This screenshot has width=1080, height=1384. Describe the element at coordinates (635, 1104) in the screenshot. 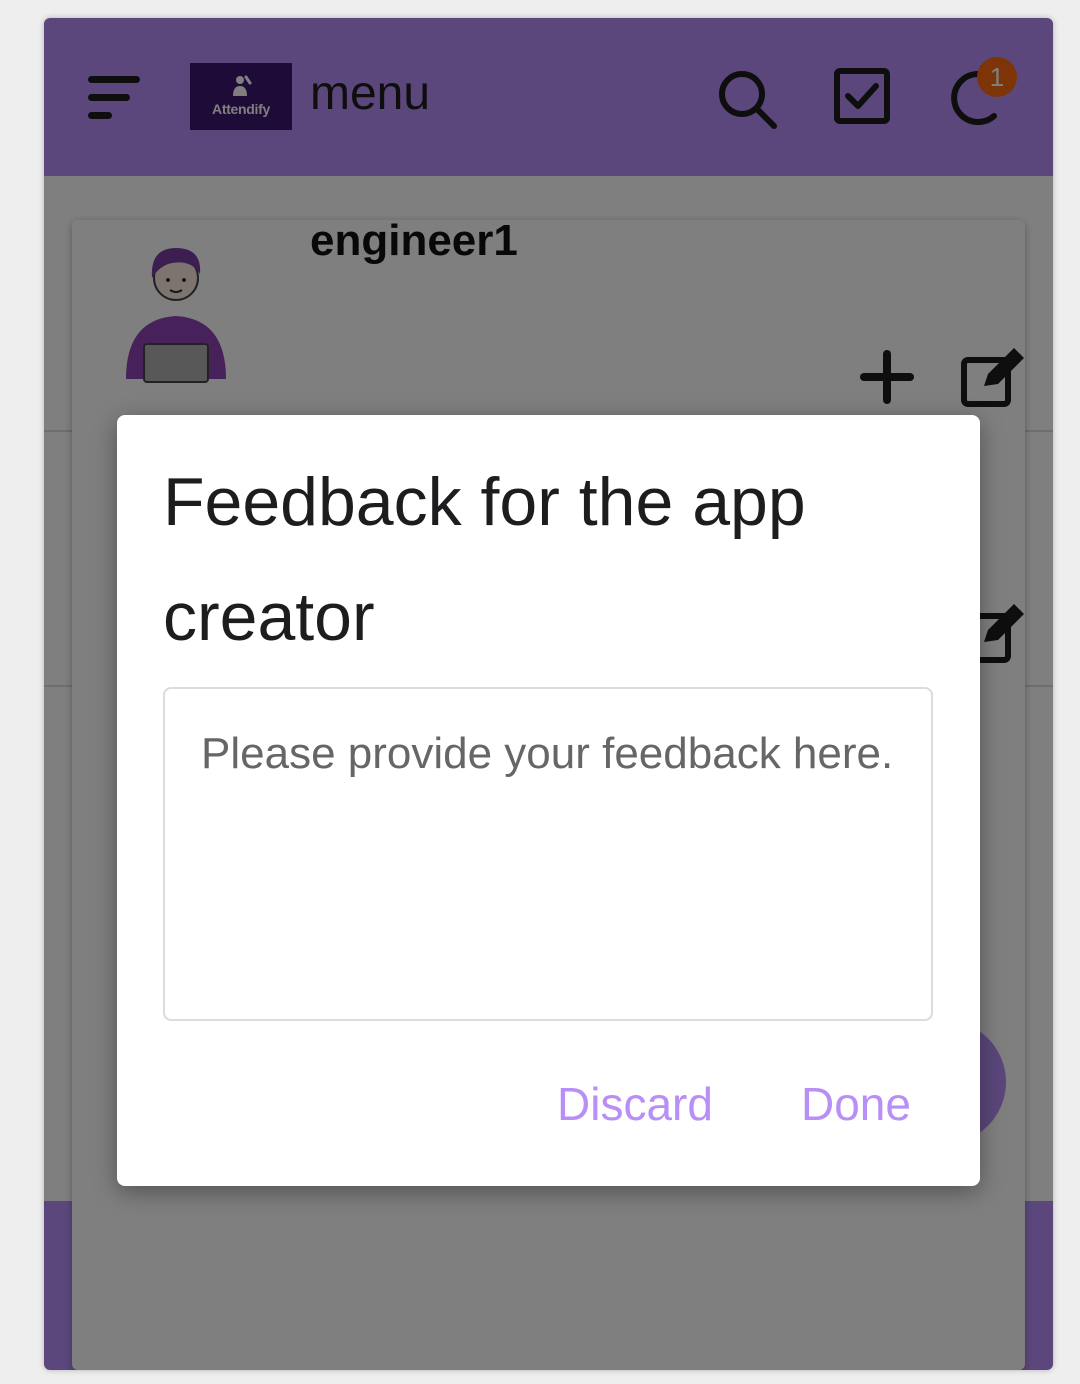

I see `discard-button: Discard` at that location.